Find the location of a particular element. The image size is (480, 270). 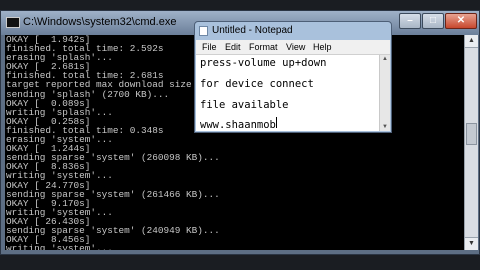

console-scrollbar: ▲ ▼ is located at coordinates (471, 142).